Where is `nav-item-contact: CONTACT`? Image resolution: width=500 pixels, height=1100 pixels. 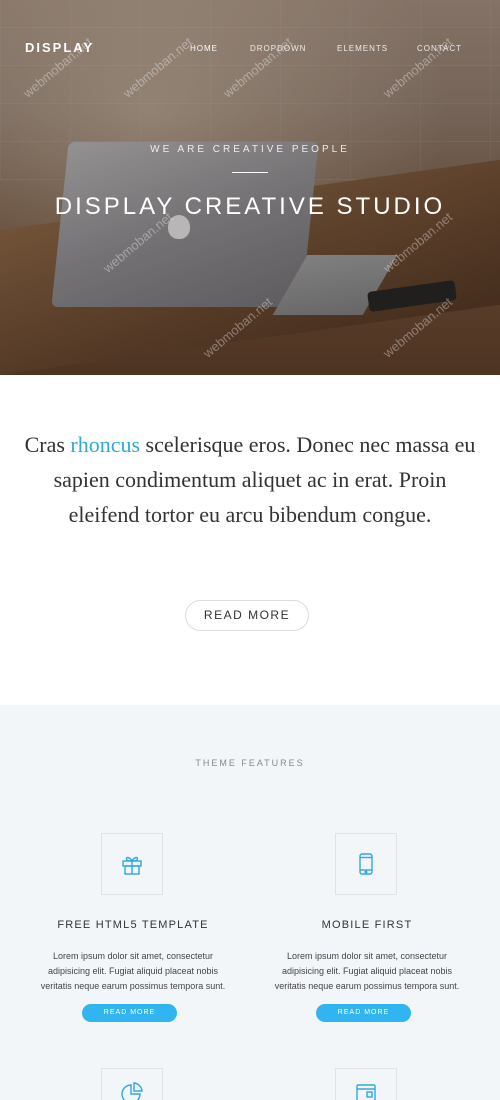
nav-item-contact: CONTACT is located at coordinates (442, 48).